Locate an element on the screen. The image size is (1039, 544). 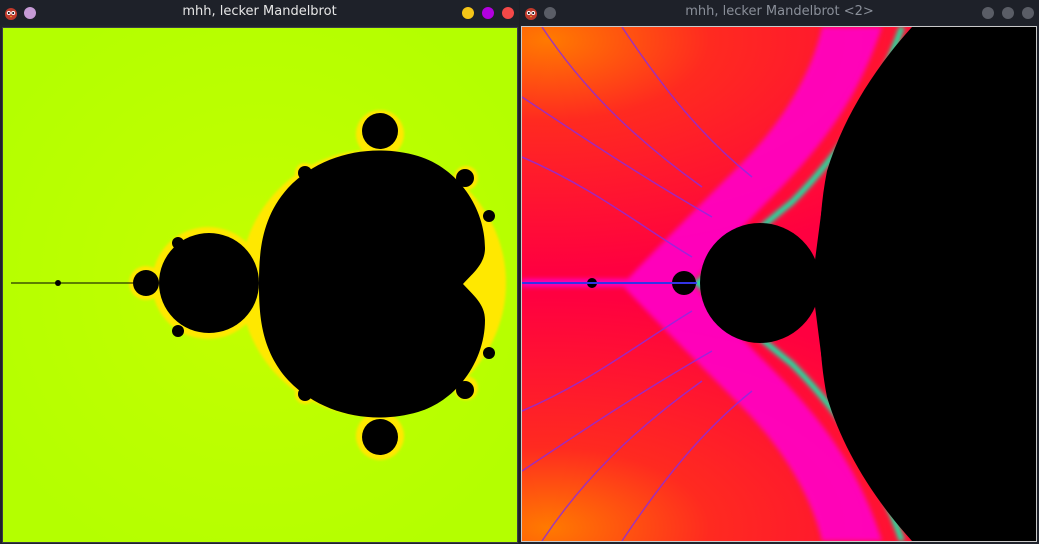
window-title: mhh, lecker Mandelbrot <2> is located at coordinates (779, 11).